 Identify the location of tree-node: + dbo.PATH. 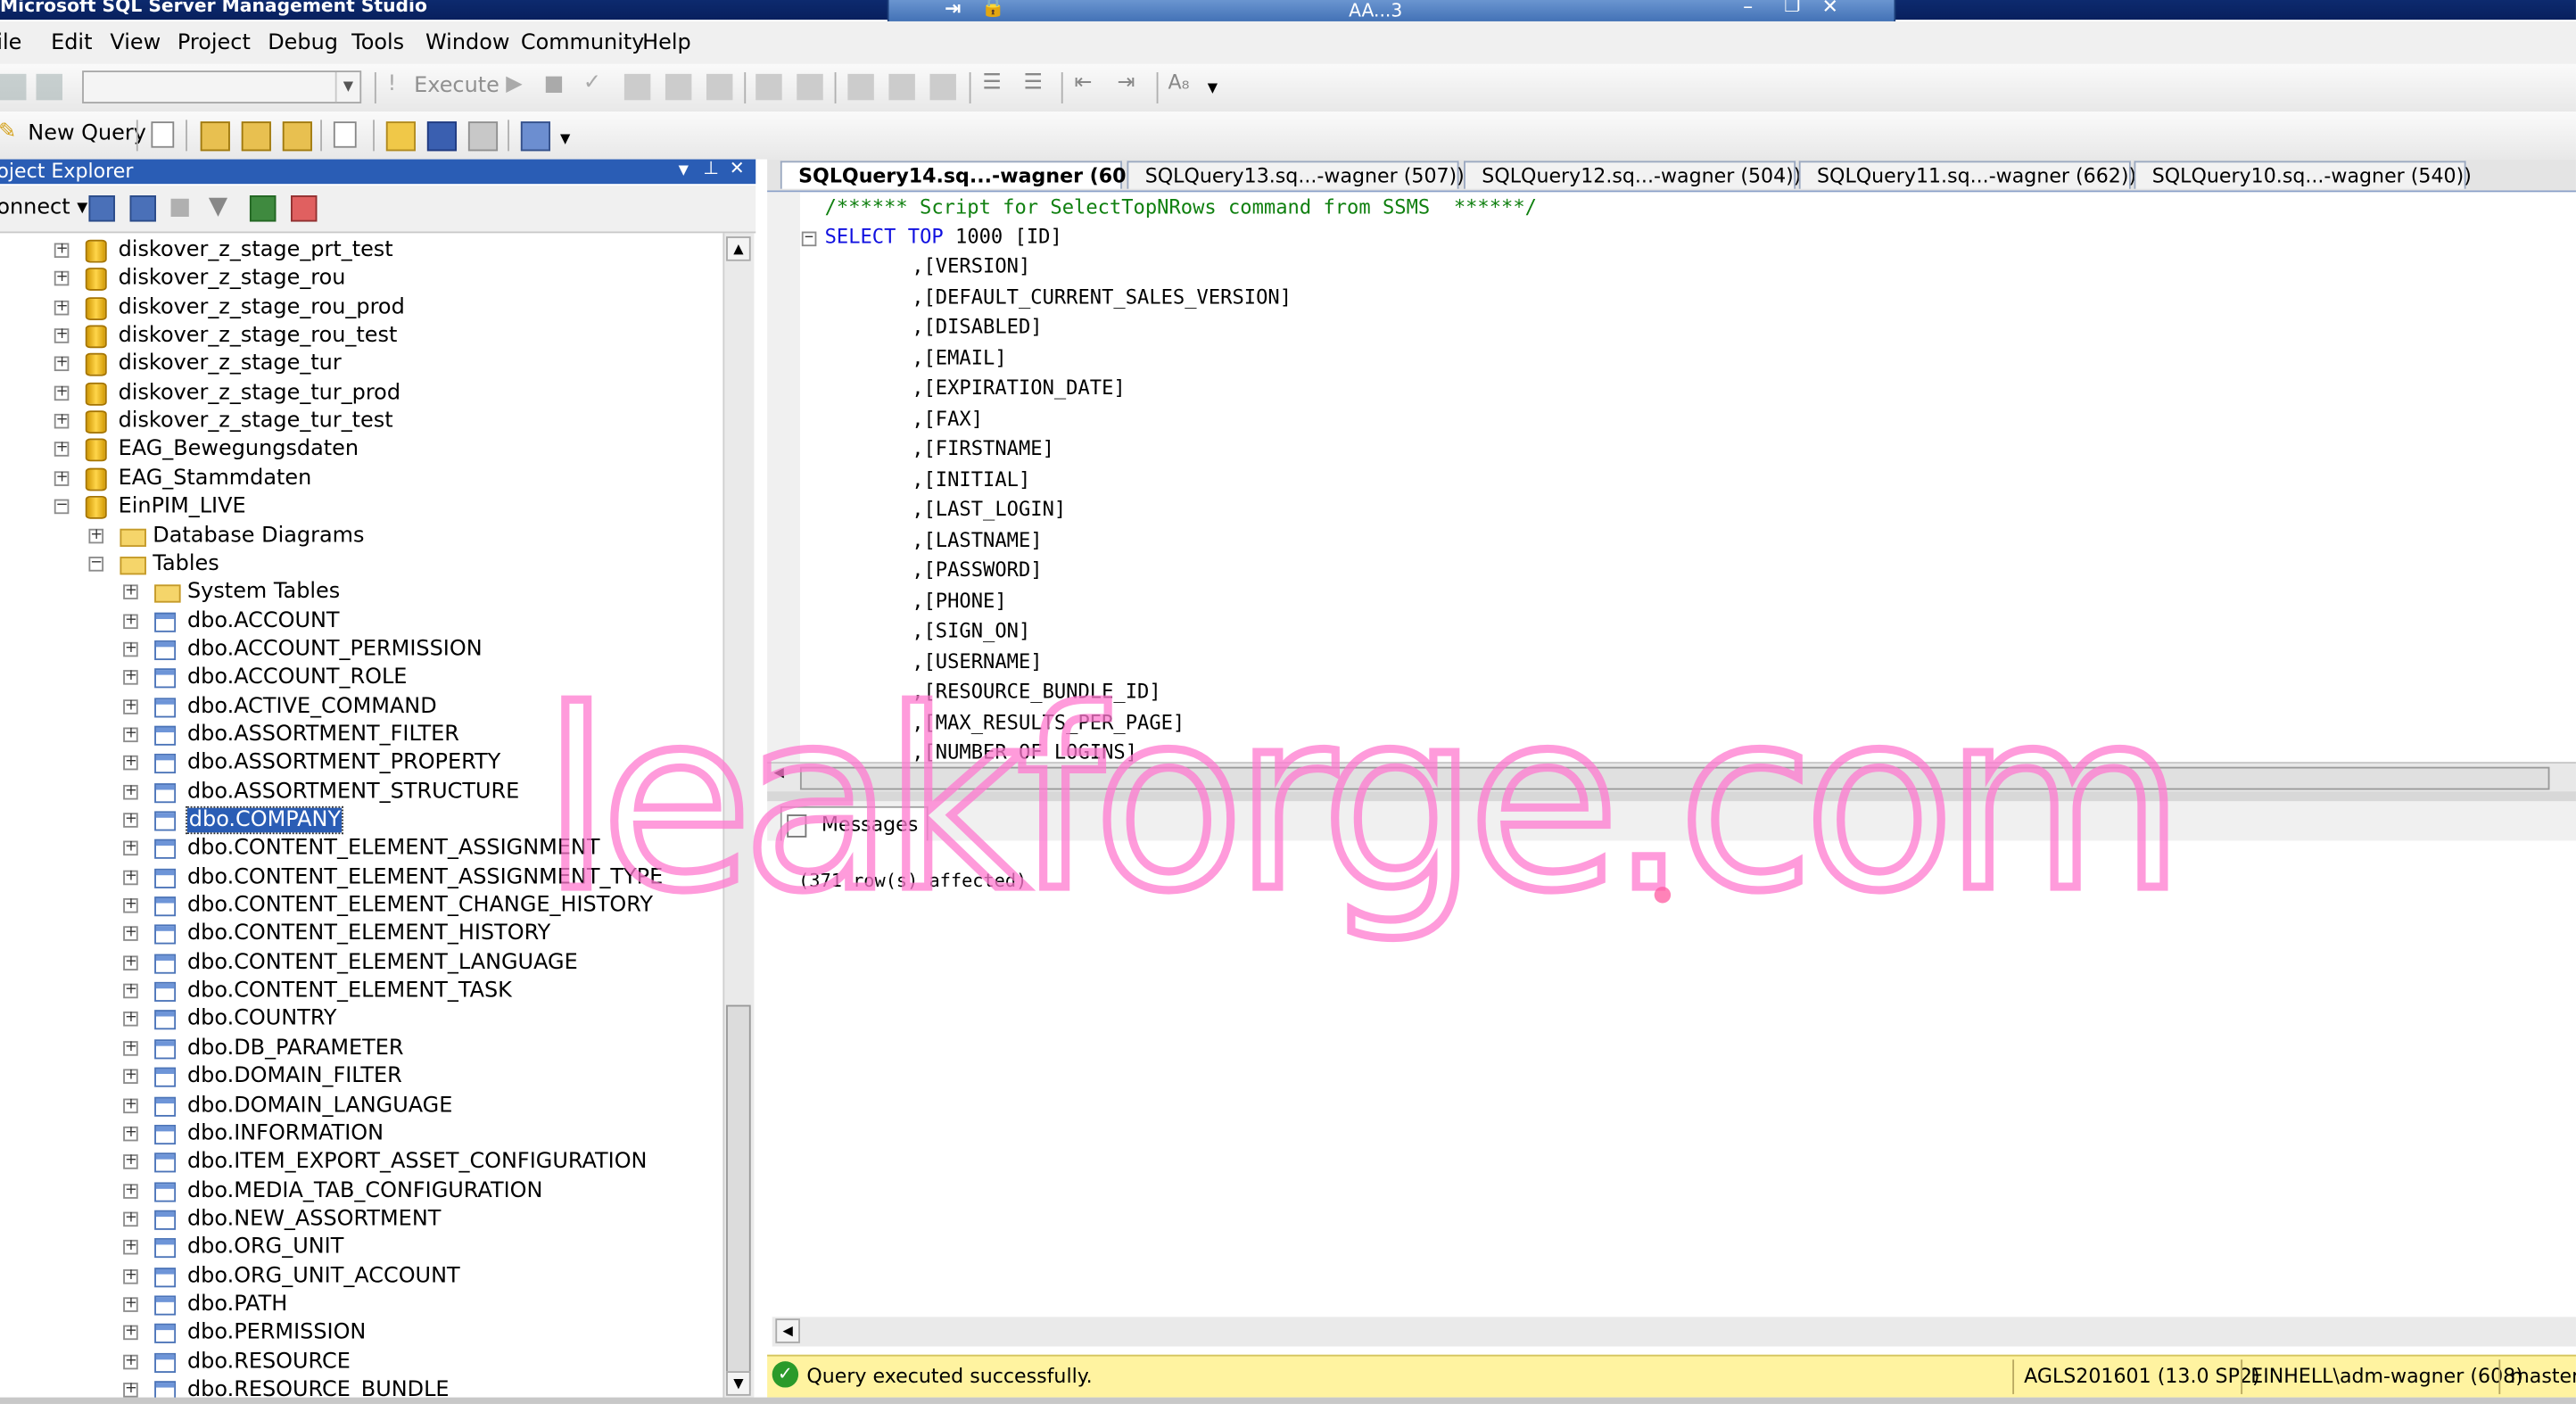
(361, 1304).